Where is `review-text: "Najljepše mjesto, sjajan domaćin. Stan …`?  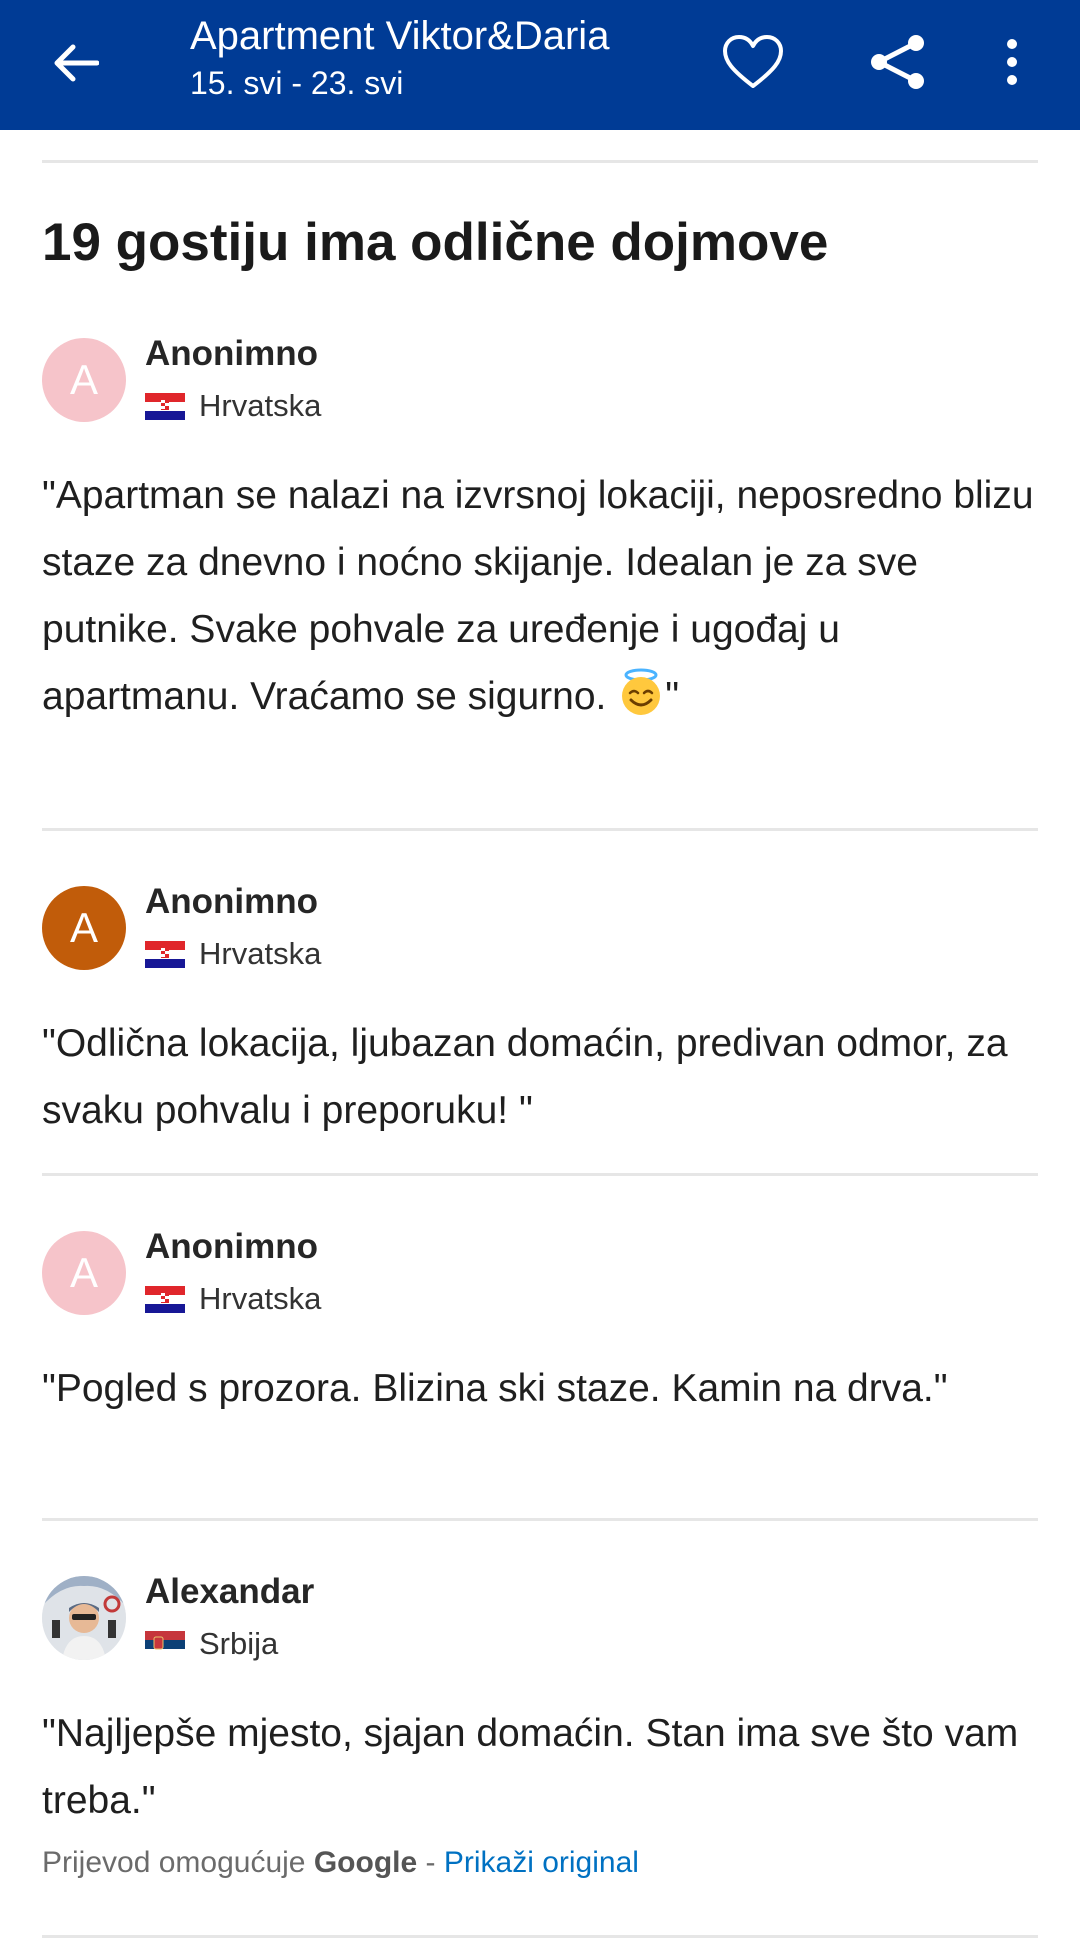
review-text: "Najljepše mjesto, sjajan domaćin. Stan … is located at coordinates (530, 1767).